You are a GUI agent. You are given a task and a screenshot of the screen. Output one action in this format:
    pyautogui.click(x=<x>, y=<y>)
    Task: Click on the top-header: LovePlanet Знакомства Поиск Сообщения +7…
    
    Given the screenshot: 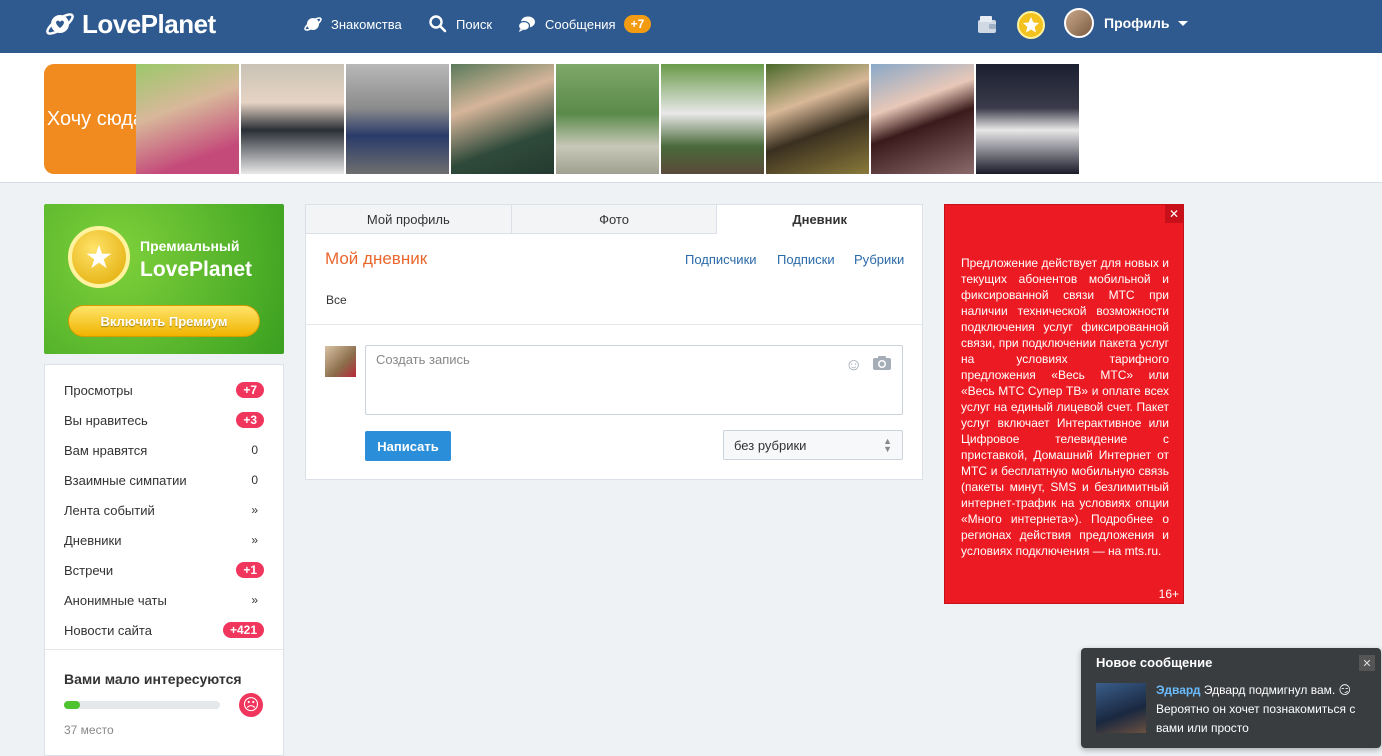 What is the action you would take?
    pyautogui.click(x=691, y=26)
    